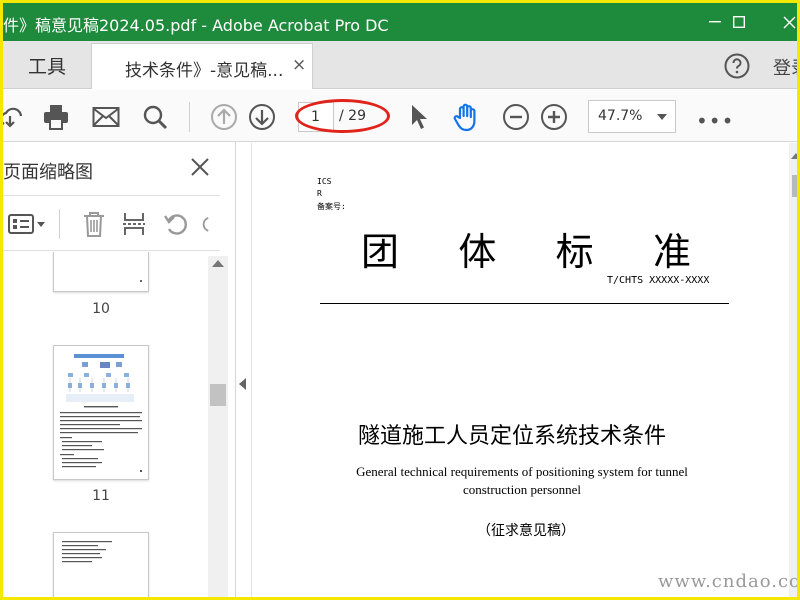  What do you see at coordinates (324, 181) in the screenshot?
I see `doc-meta-ics: ICS` at bounding box center [324, 181].